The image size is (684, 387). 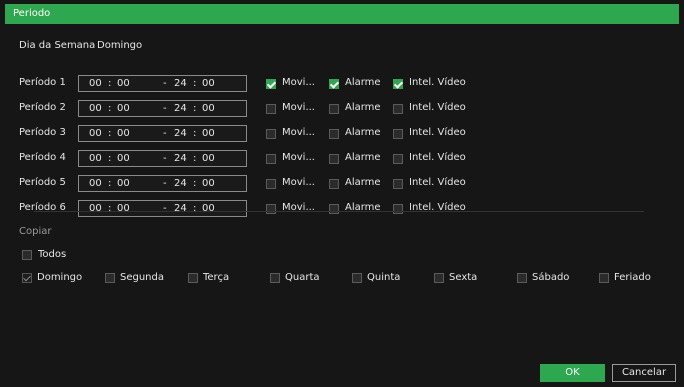 I want to click on copy-day-label: Domingo, so click(x=60, y=277).